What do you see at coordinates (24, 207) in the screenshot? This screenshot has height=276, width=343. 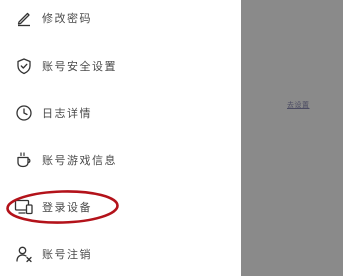 I see `devices-icon` at bounding box center [24, 207].